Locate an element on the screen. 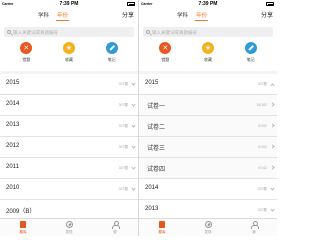 The height and width of the screenshot is (240, 320). row-label: 2009（B） is located at coordinates (21, 212).